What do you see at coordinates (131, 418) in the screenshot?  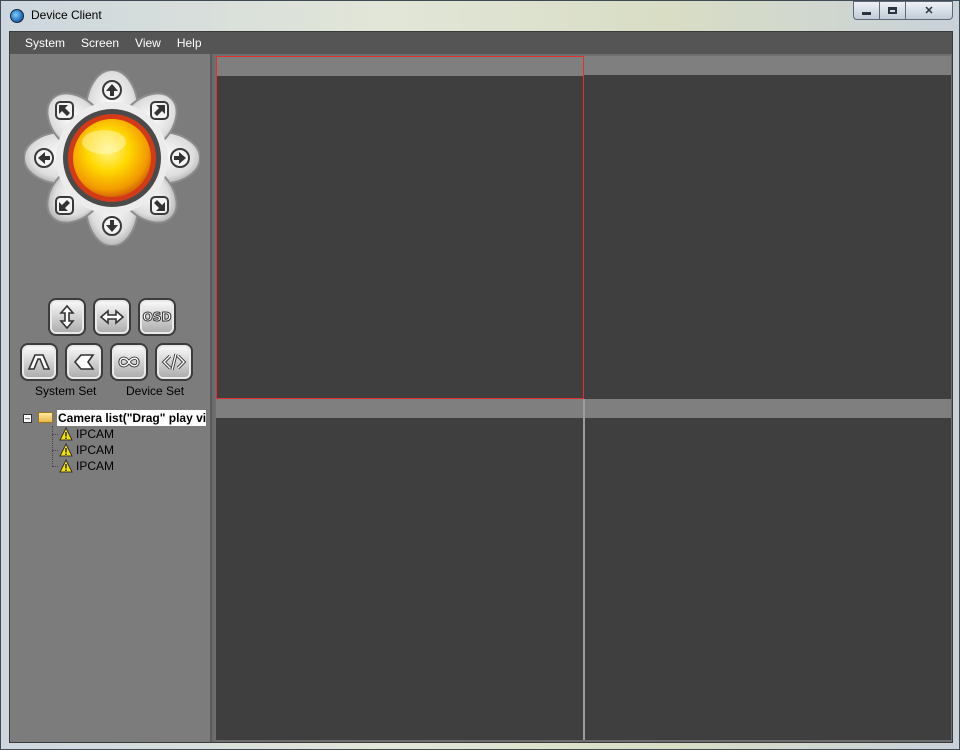 I see `camera-list-label: Camera list("Drag" play vi` at bounding box center [131, 418].